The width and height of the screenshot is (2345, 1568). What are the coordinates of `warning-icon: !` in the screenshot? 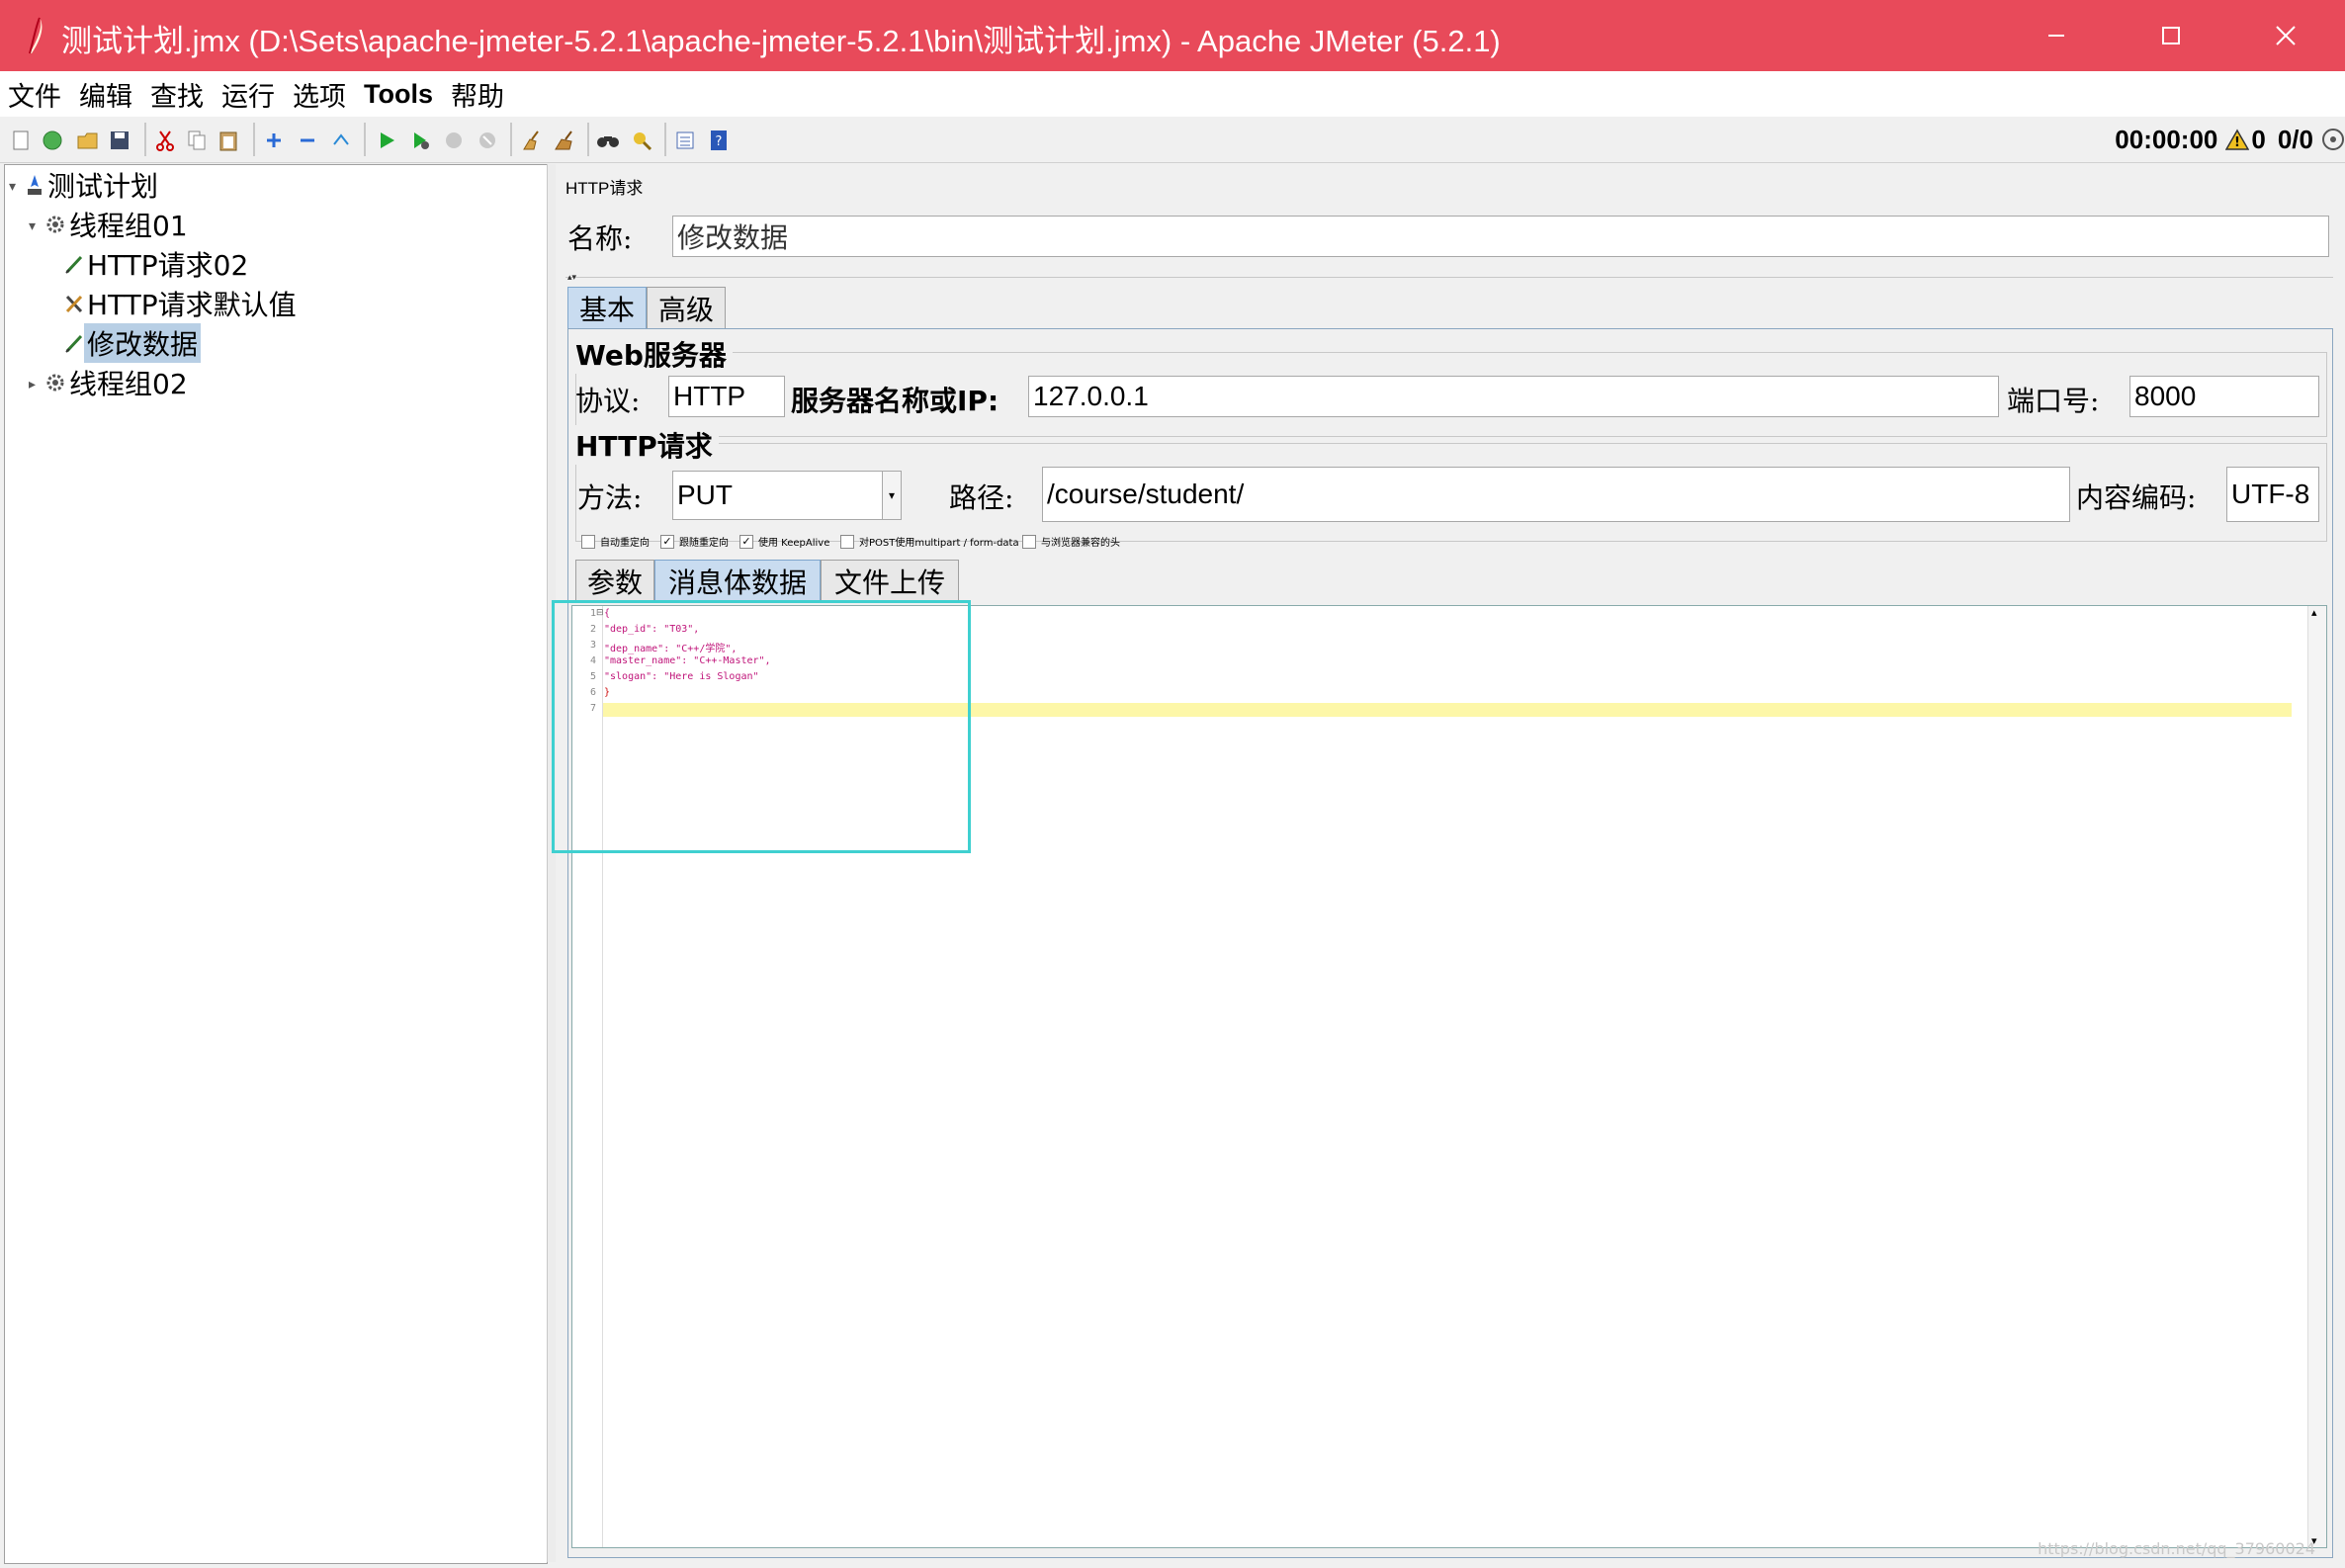 It's located at (2237, 139).